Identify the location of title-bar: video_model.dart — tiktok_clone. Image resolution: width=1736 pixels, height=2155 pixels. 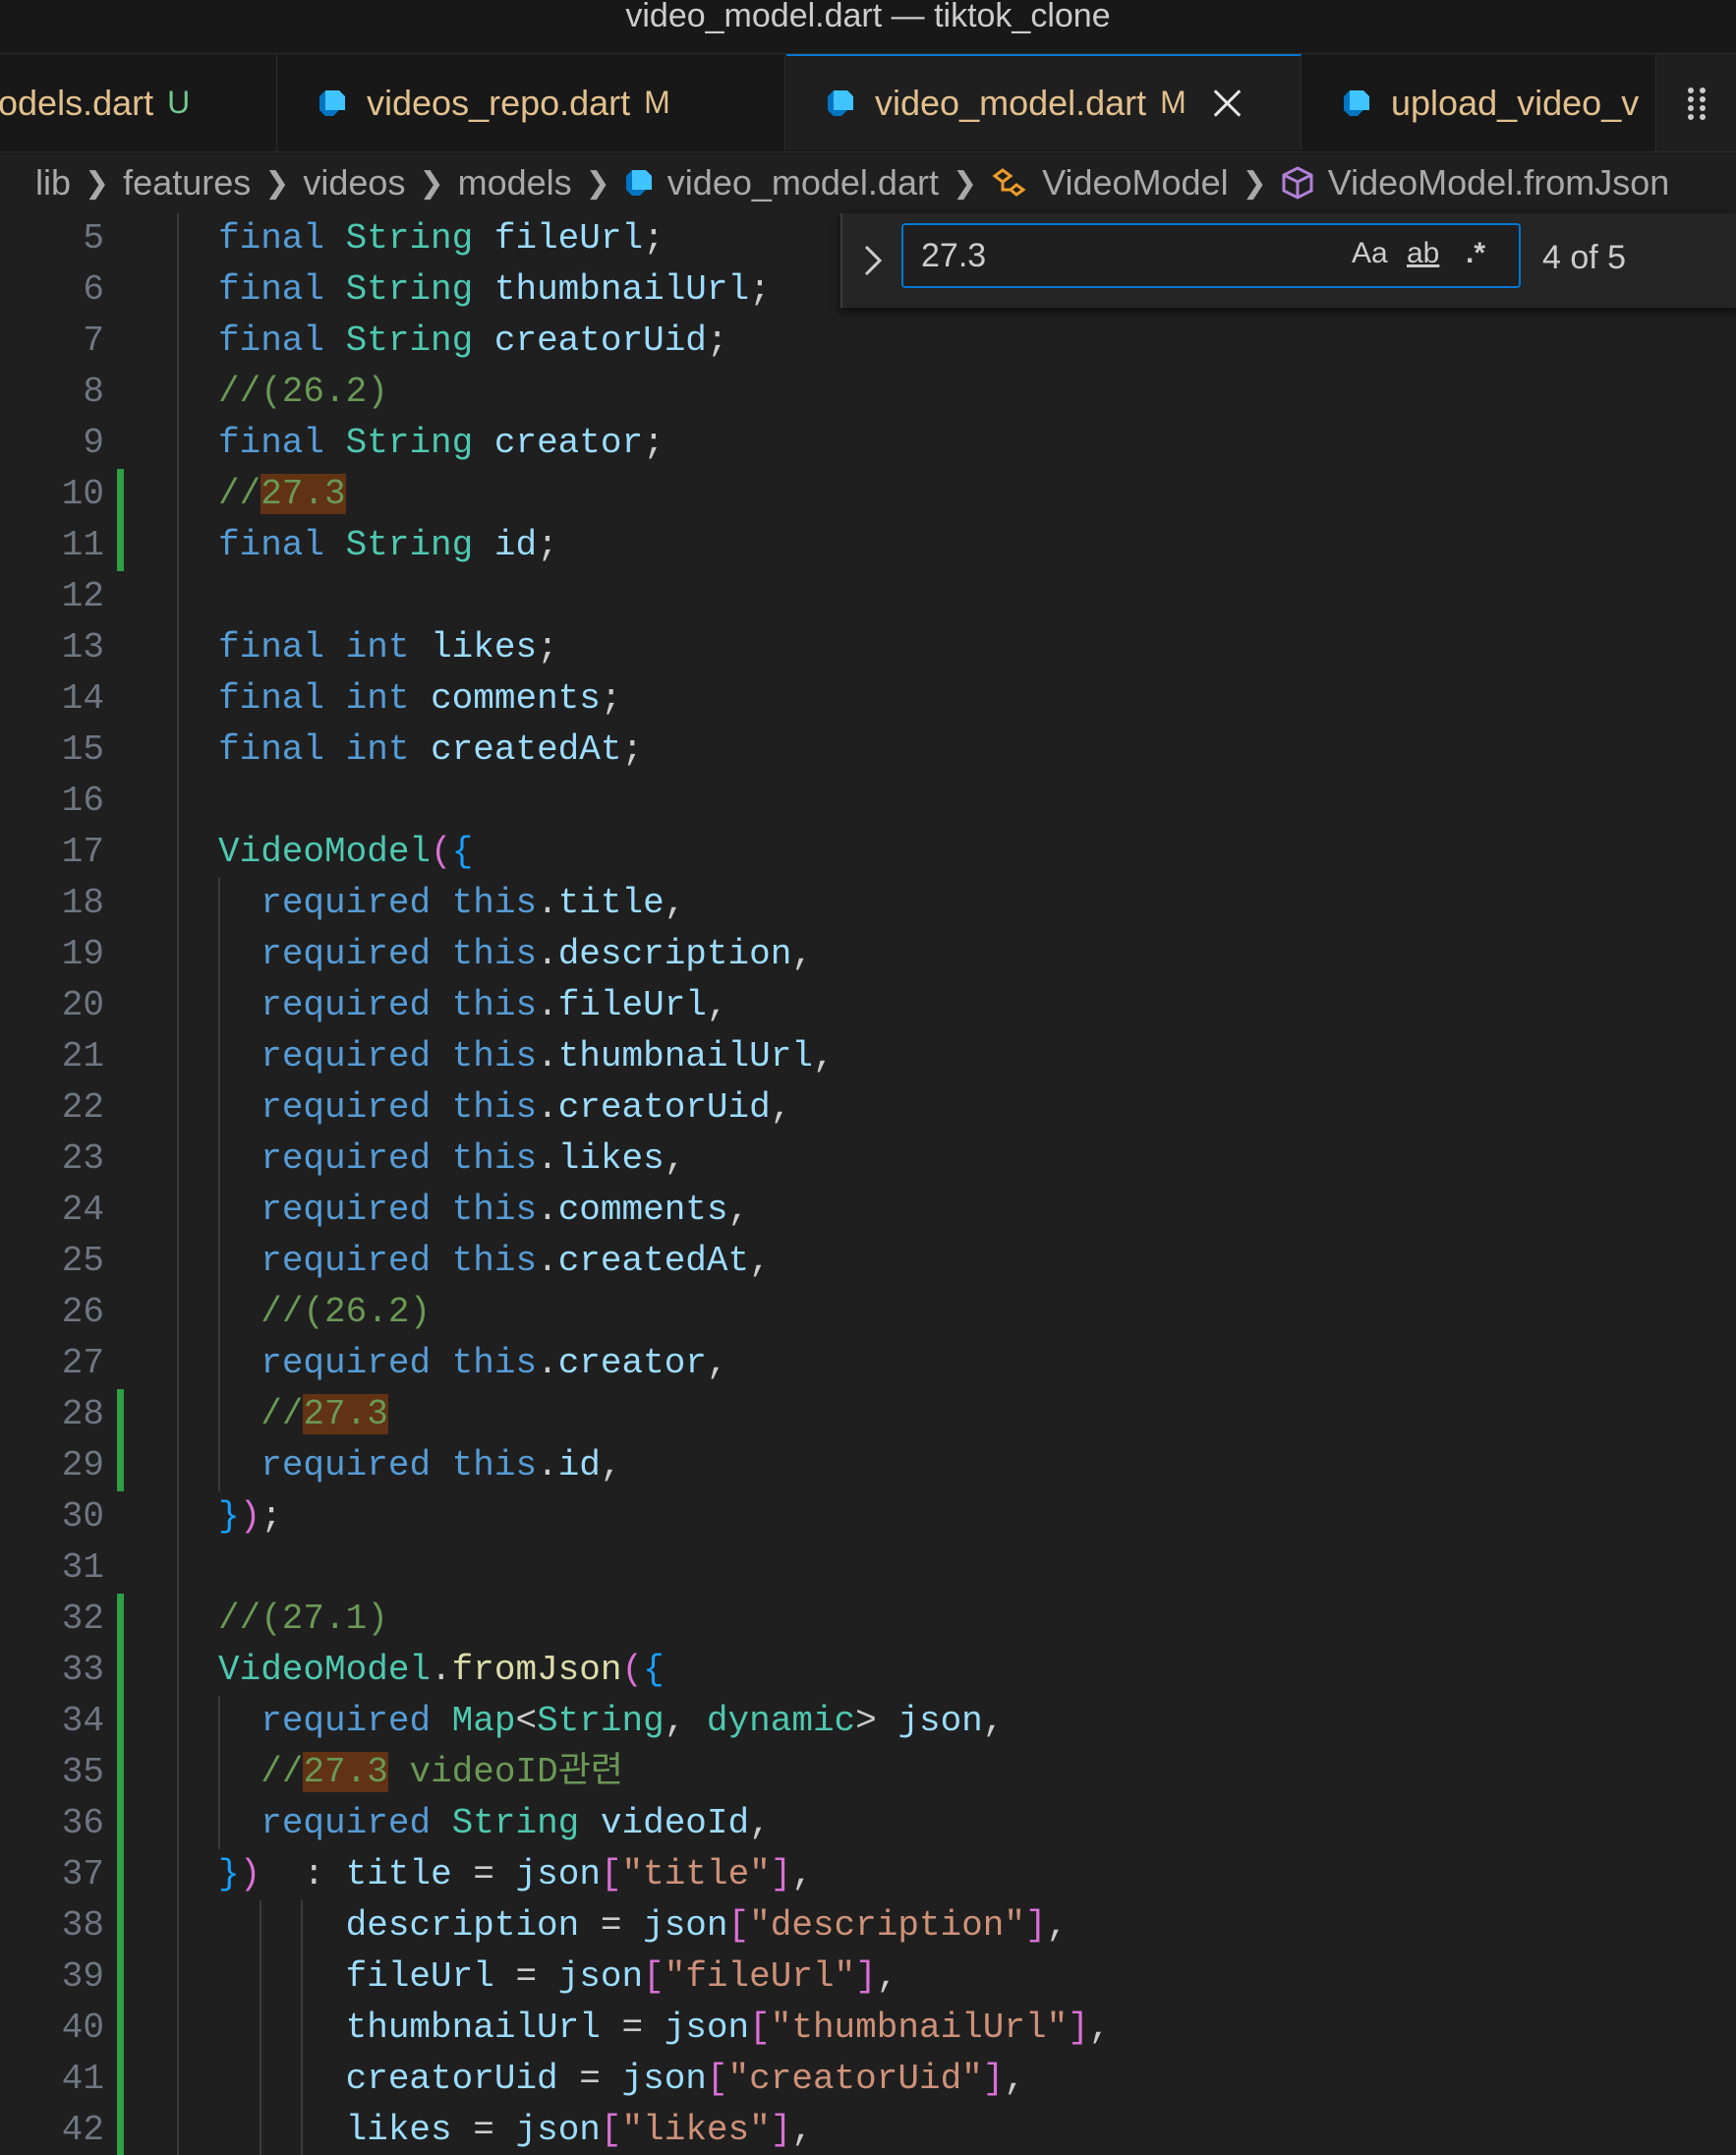
(868, 27).